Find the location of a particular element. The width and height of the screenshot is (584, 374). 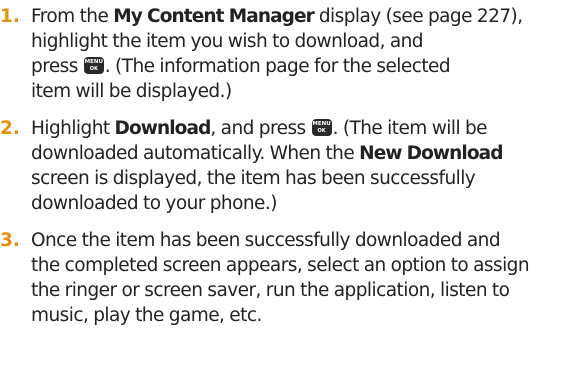

menu-name-my-content-manager: My Content Manager is located at coordinates (214, 16).